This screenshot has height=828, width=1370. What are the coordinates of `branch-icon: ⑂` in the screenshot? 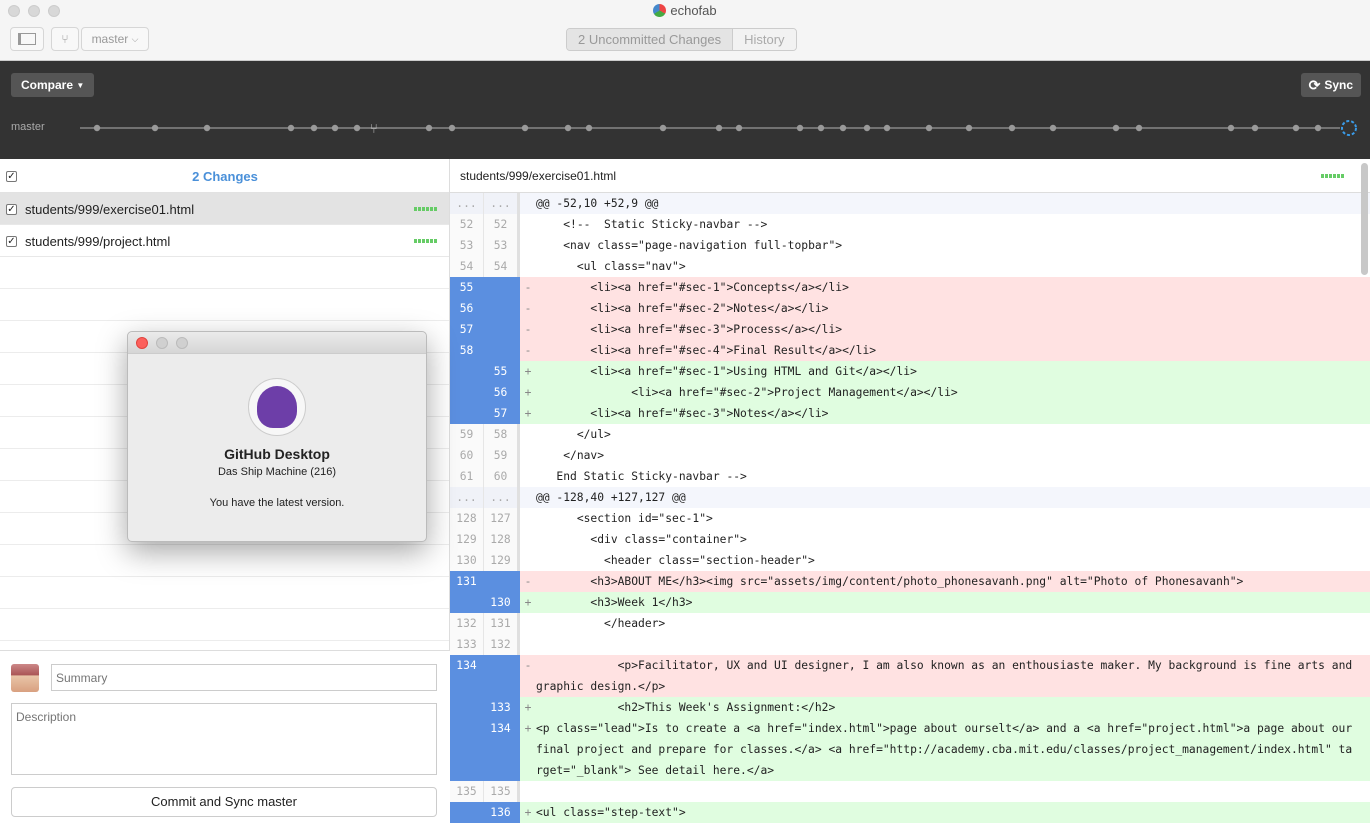 It's located at (65, 39).